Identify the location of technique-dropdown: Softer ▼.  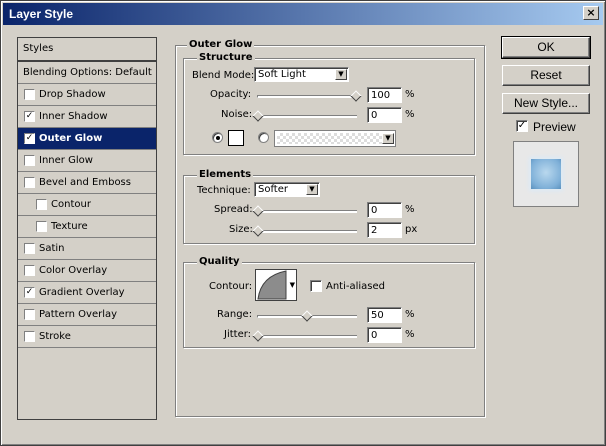
(287, 189).